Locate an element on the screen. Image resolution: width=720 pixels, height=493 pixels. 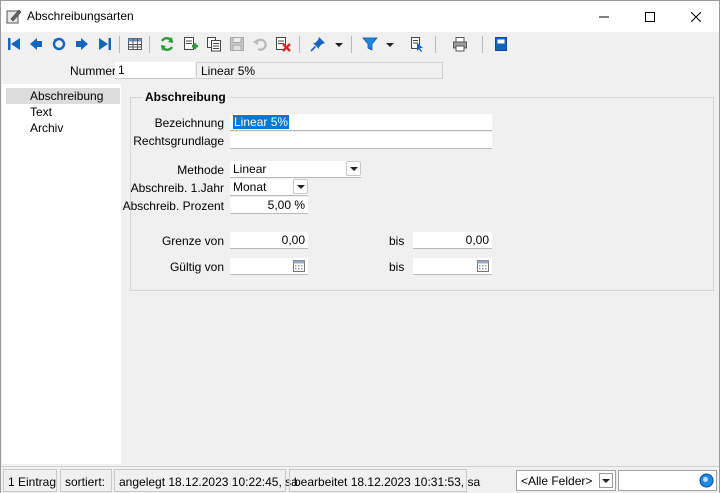
filter-dropdown-button is located at coordinates (390, 44).